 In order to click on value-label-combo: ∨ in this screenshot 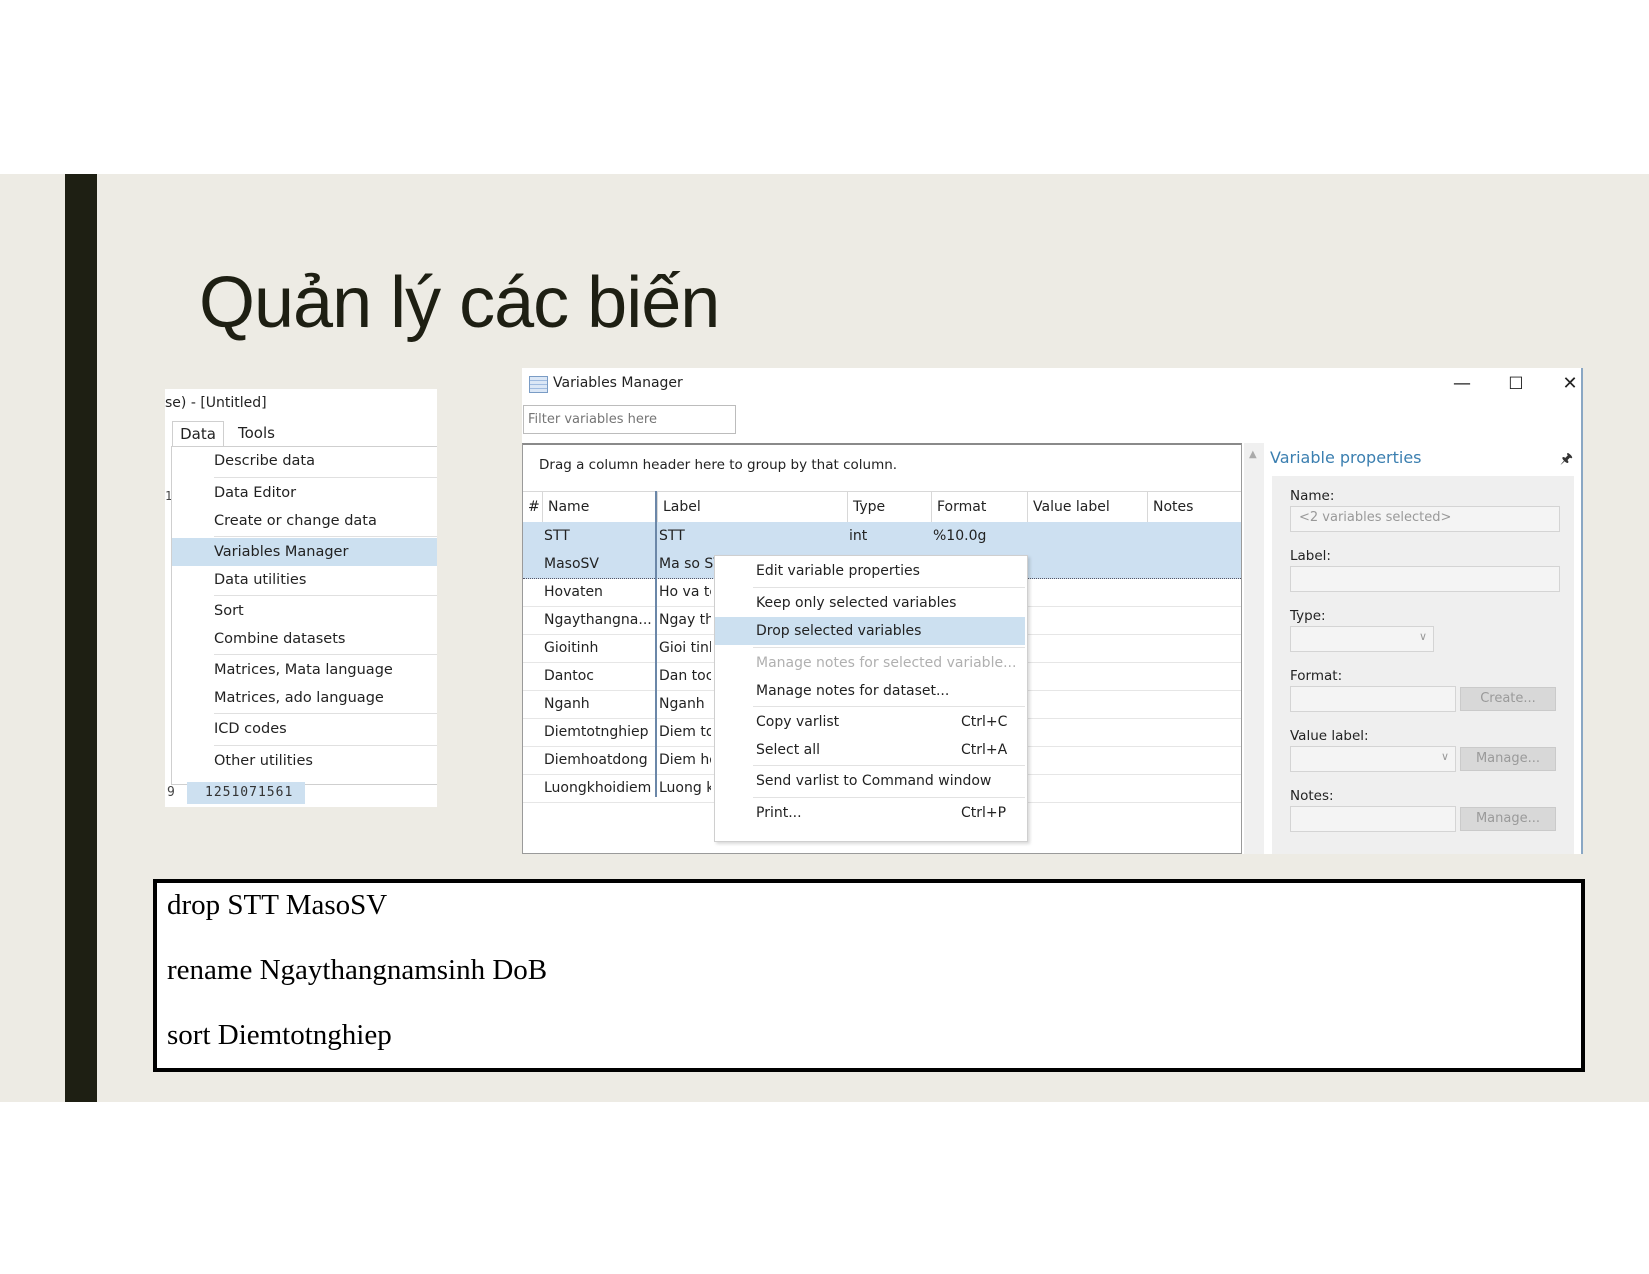, I will do `click(1373, 759)`.